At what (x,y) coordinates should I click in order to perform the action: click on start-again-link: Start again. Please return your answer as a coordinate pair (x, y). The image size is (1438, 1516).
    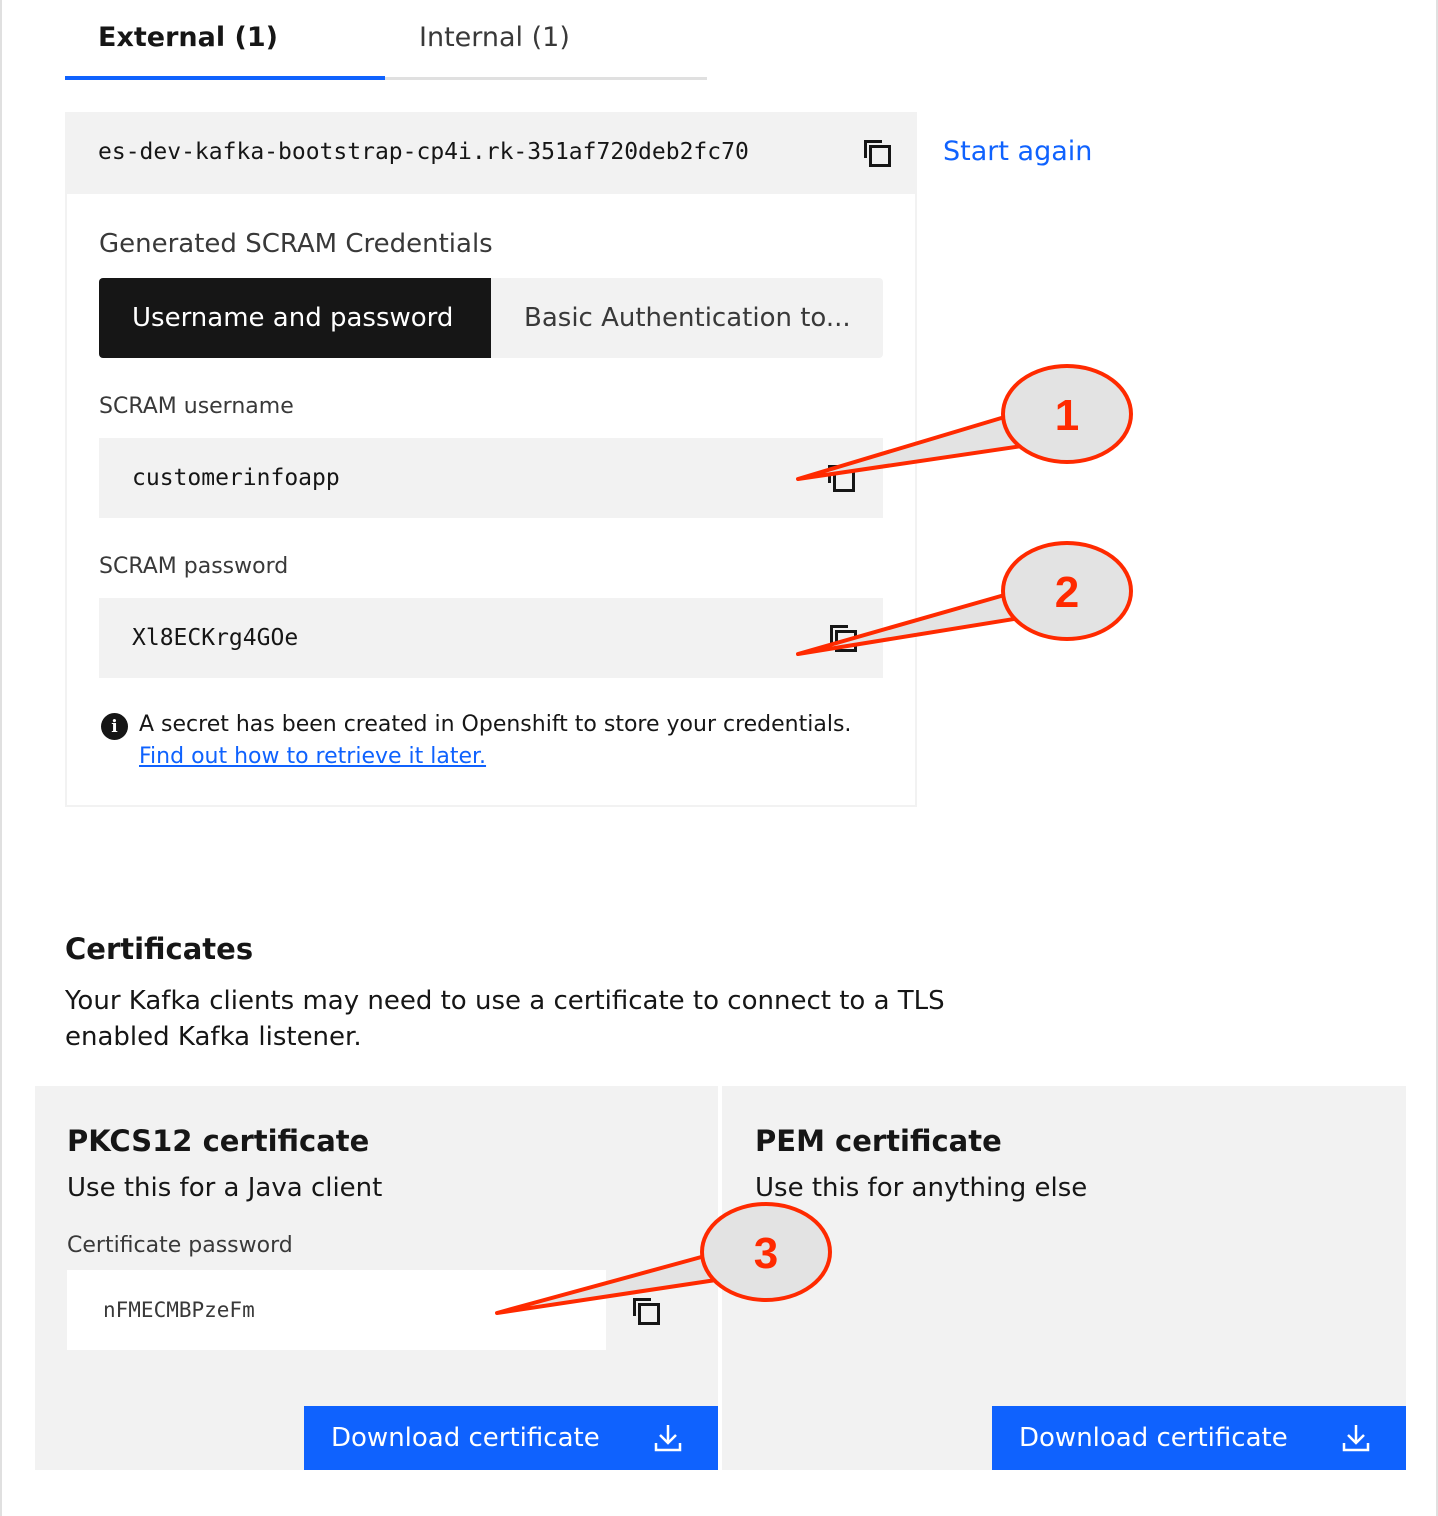
    Looking at the image, I should click on (1017, 151).